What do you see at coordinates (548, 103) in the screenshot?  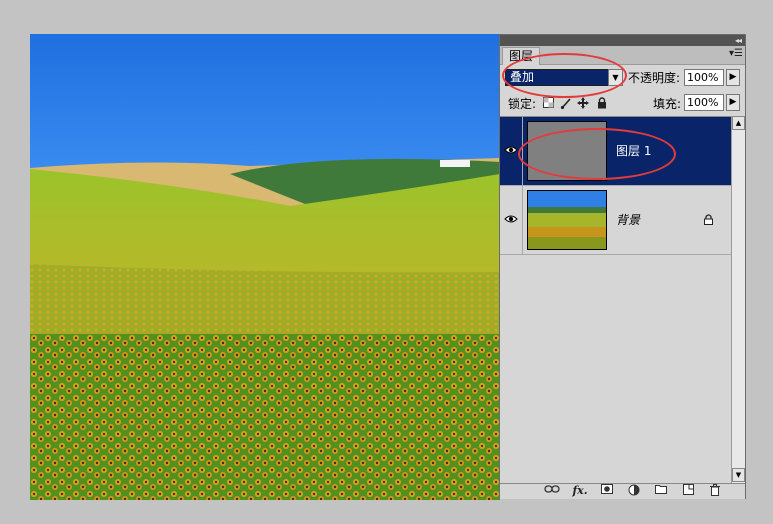 I see `lock-transparent-icon` at bounding box center [548, 103].